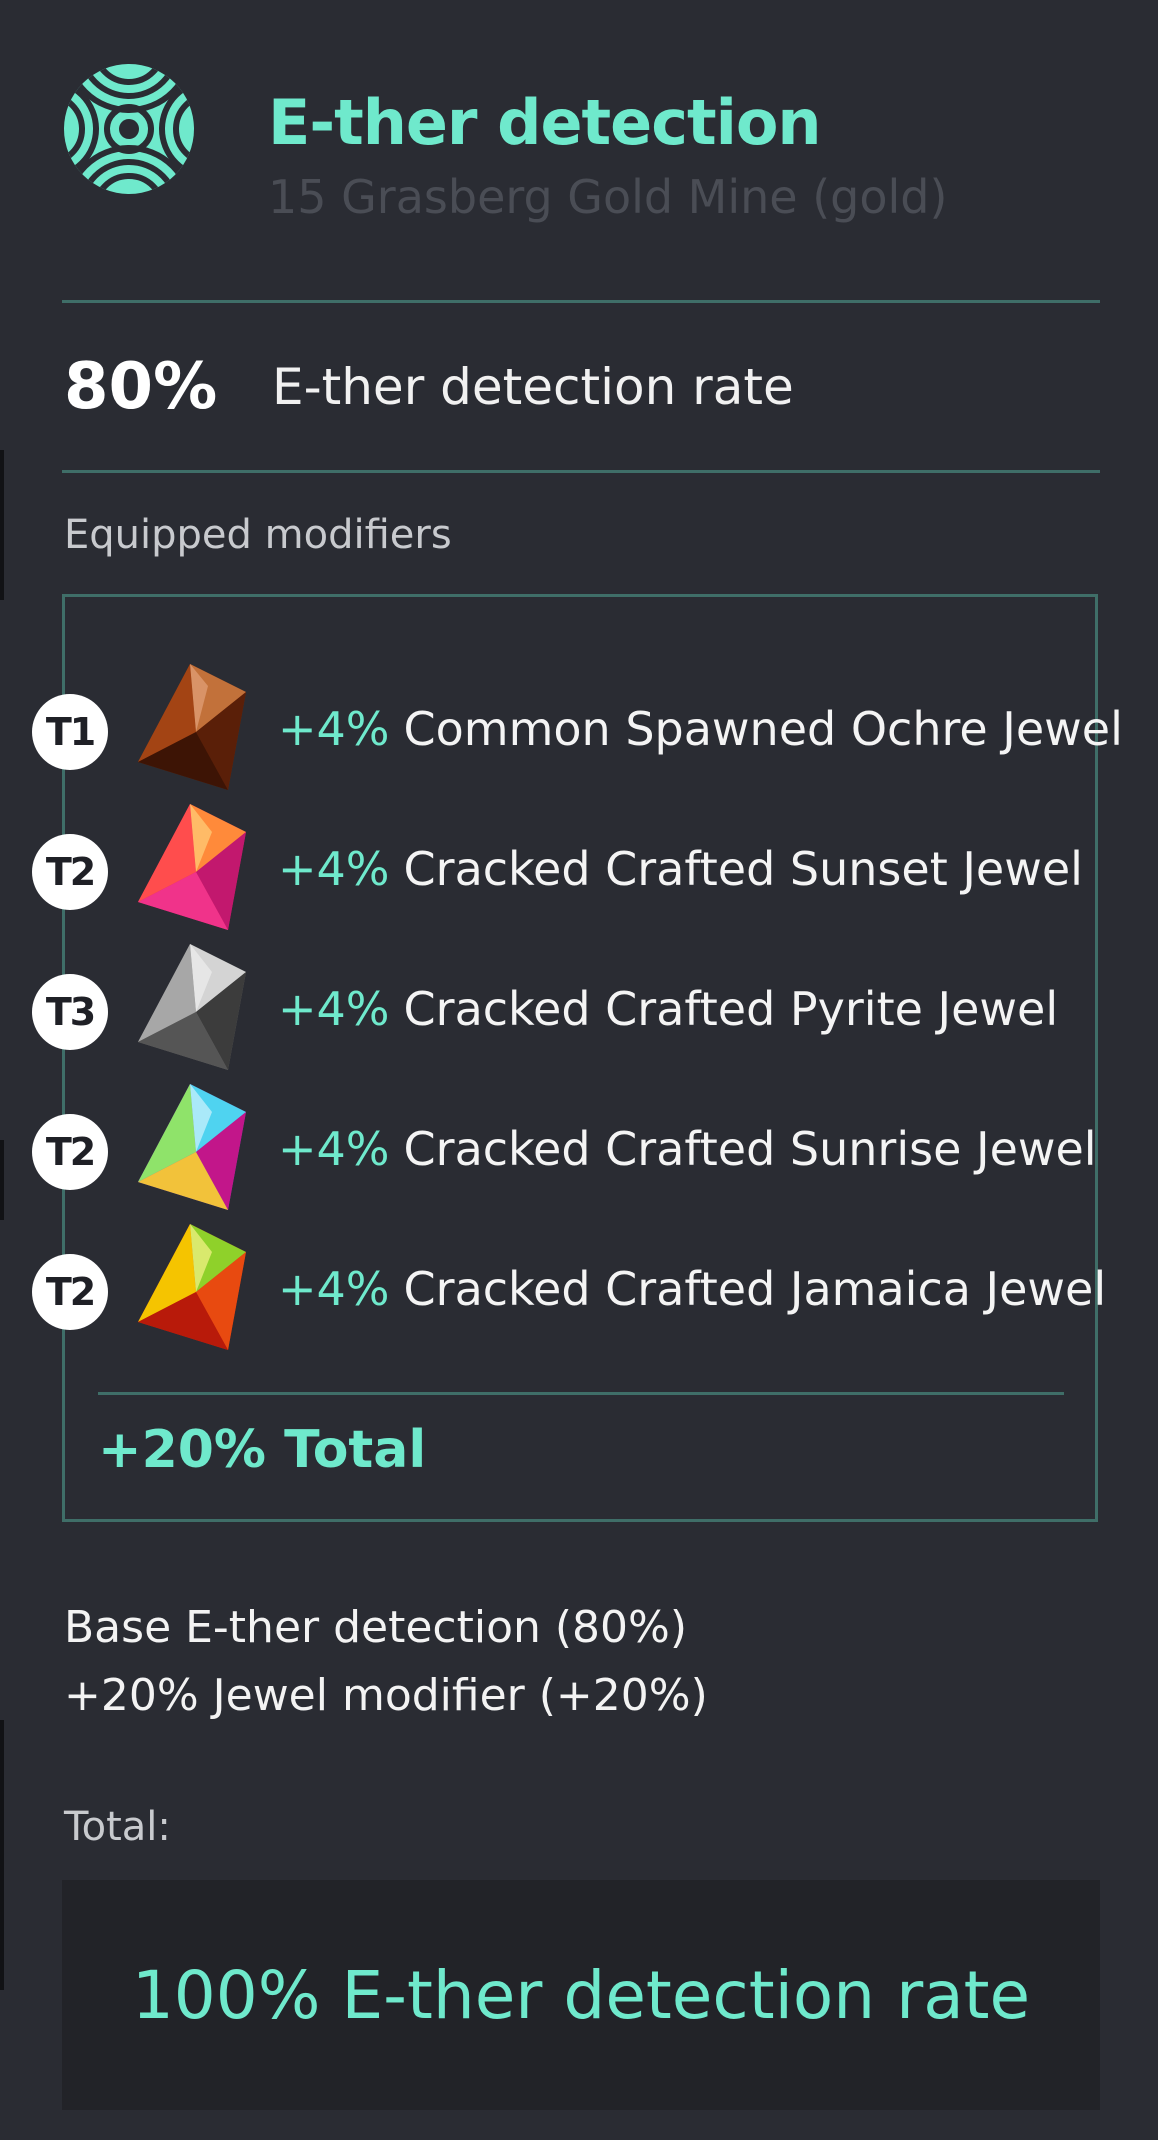 Image resolution: width=1158 pixels, height=2140 pixels. What do you see at coordinates (192, 1147) in the screenshot?
I see `sunrise-jewel-icon` at bounding box center [192, 1147].